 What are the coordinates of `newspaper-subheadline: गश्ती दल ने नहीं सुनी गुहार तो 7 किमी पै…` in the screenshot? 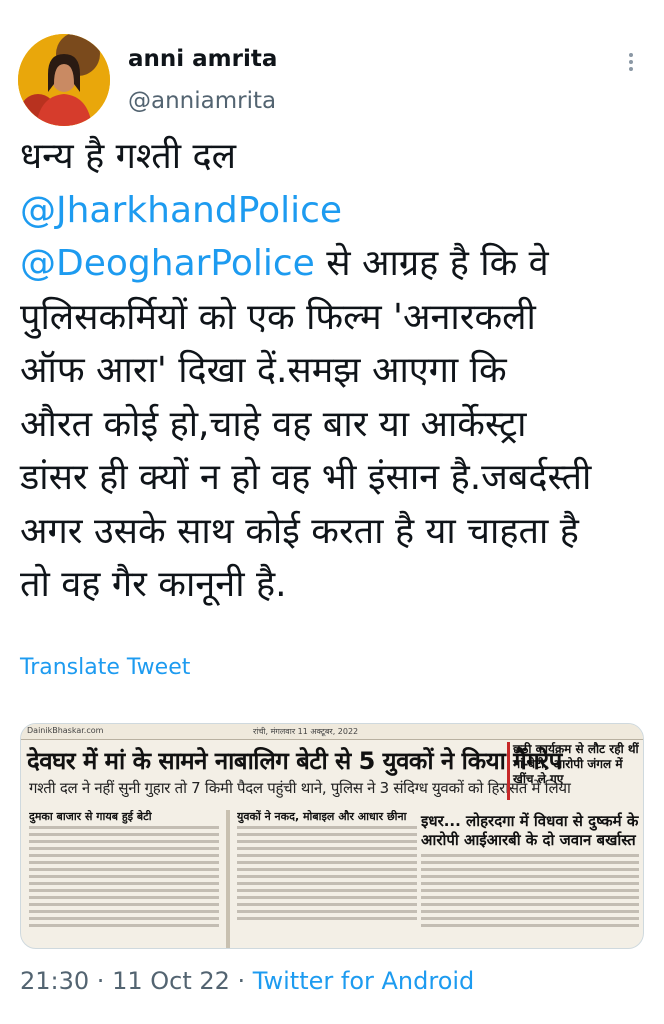 It's located at (300, 788).